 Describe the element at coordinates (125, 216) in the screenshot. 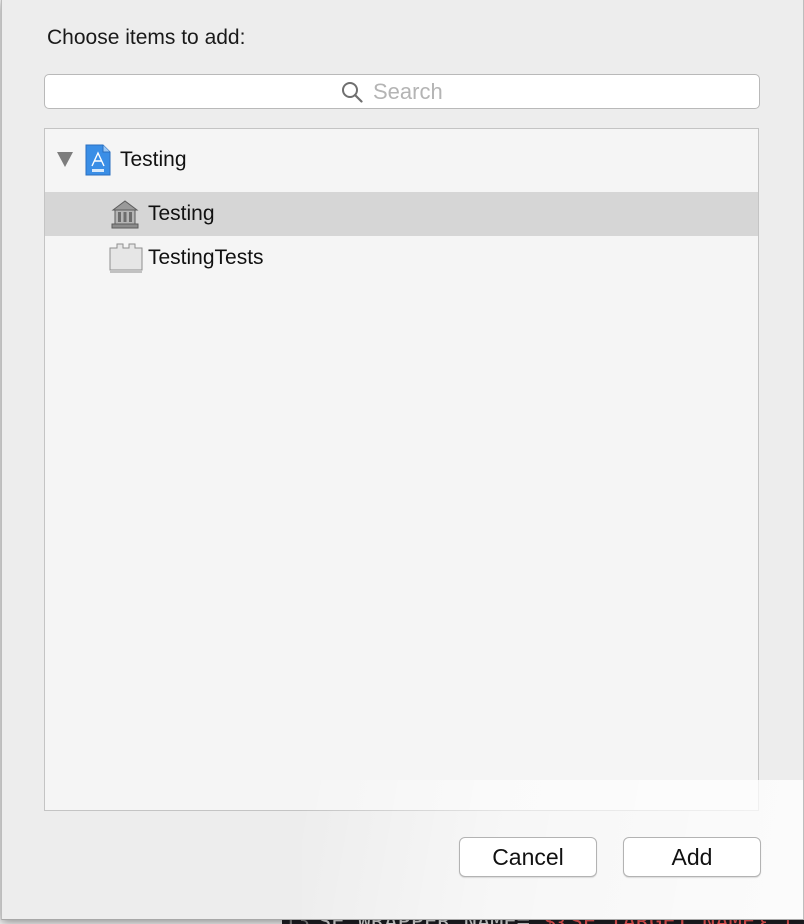

I see `app-target-icon` at that location.